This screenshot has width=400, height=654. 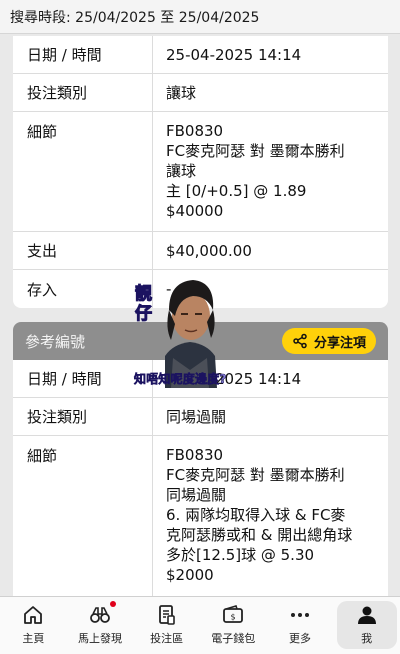 What do you see at coordinates (100, 615) in the screenshot?
I see `binoculars-icon` at bounding box center [100, 615].